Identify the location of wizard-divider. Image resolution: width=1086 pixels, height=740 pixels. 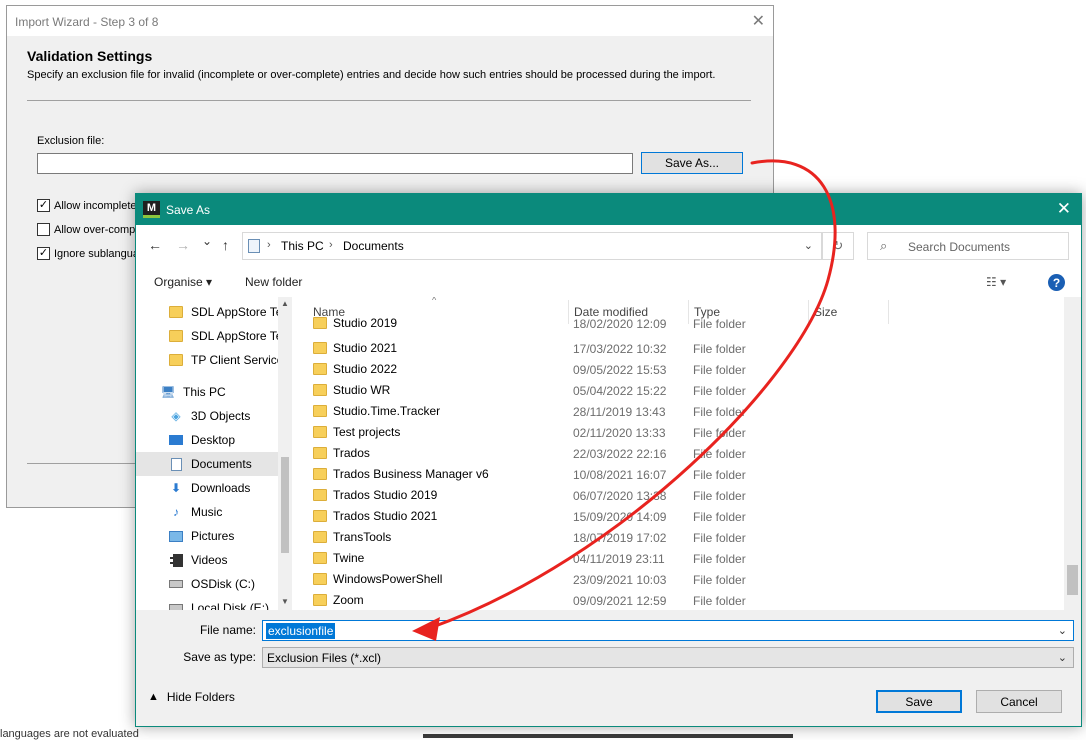
(389, 100).